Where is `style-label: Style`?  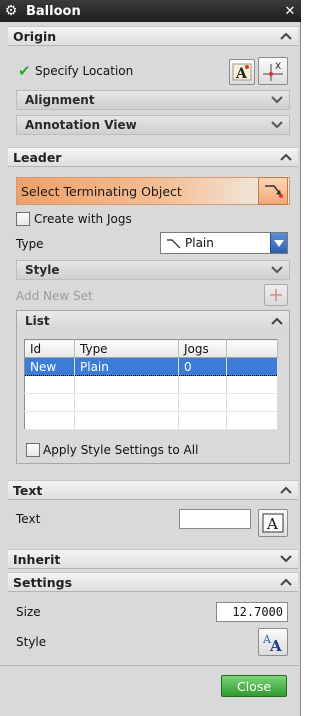
style-label: Style is located at coordinates (42, 270).